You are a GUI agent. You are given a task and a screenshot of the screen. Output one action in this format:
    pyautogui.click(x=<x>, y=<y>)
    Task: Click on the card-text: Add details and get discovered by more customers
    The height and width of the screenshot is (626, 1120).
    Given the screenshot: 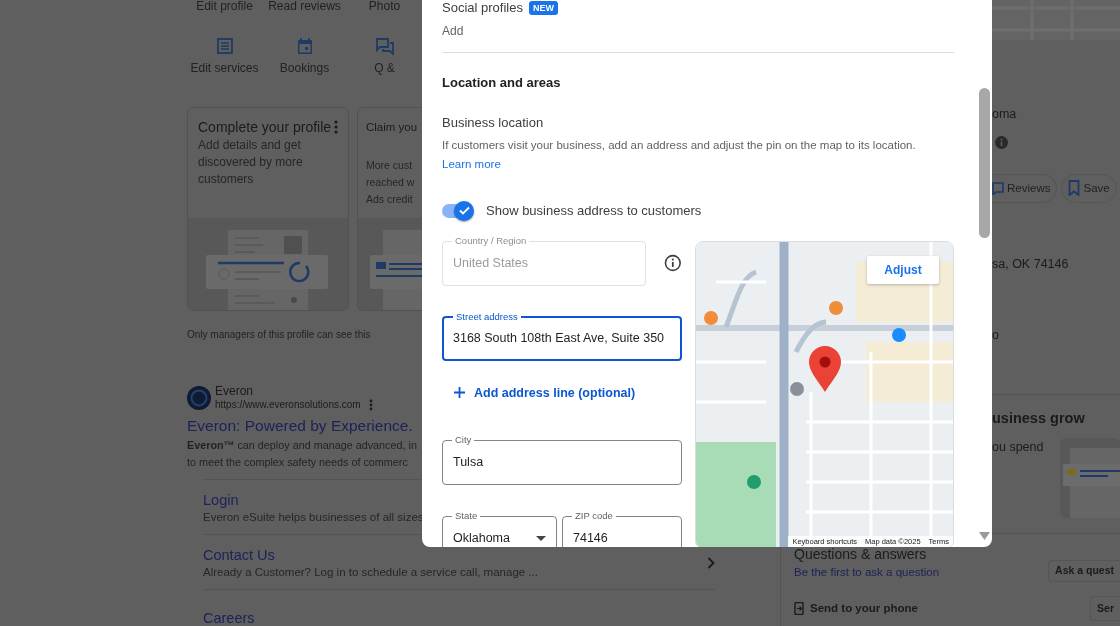 What is the action you would take?
    pyautogui.click(x=251, y=162)
    